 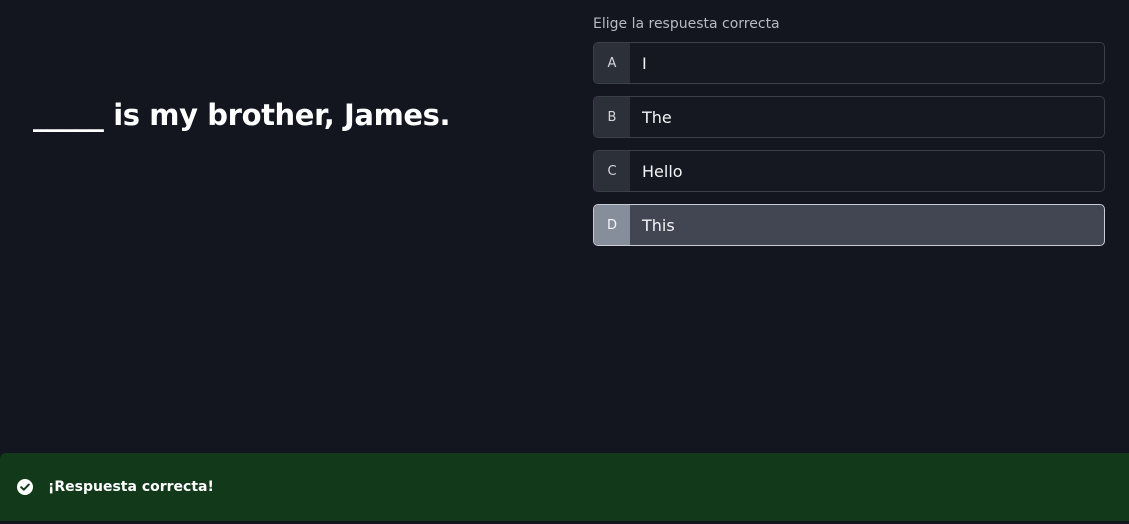 I want to click on answer-prompt: Elige la respuesta correcta, so click(x=686, y=24).